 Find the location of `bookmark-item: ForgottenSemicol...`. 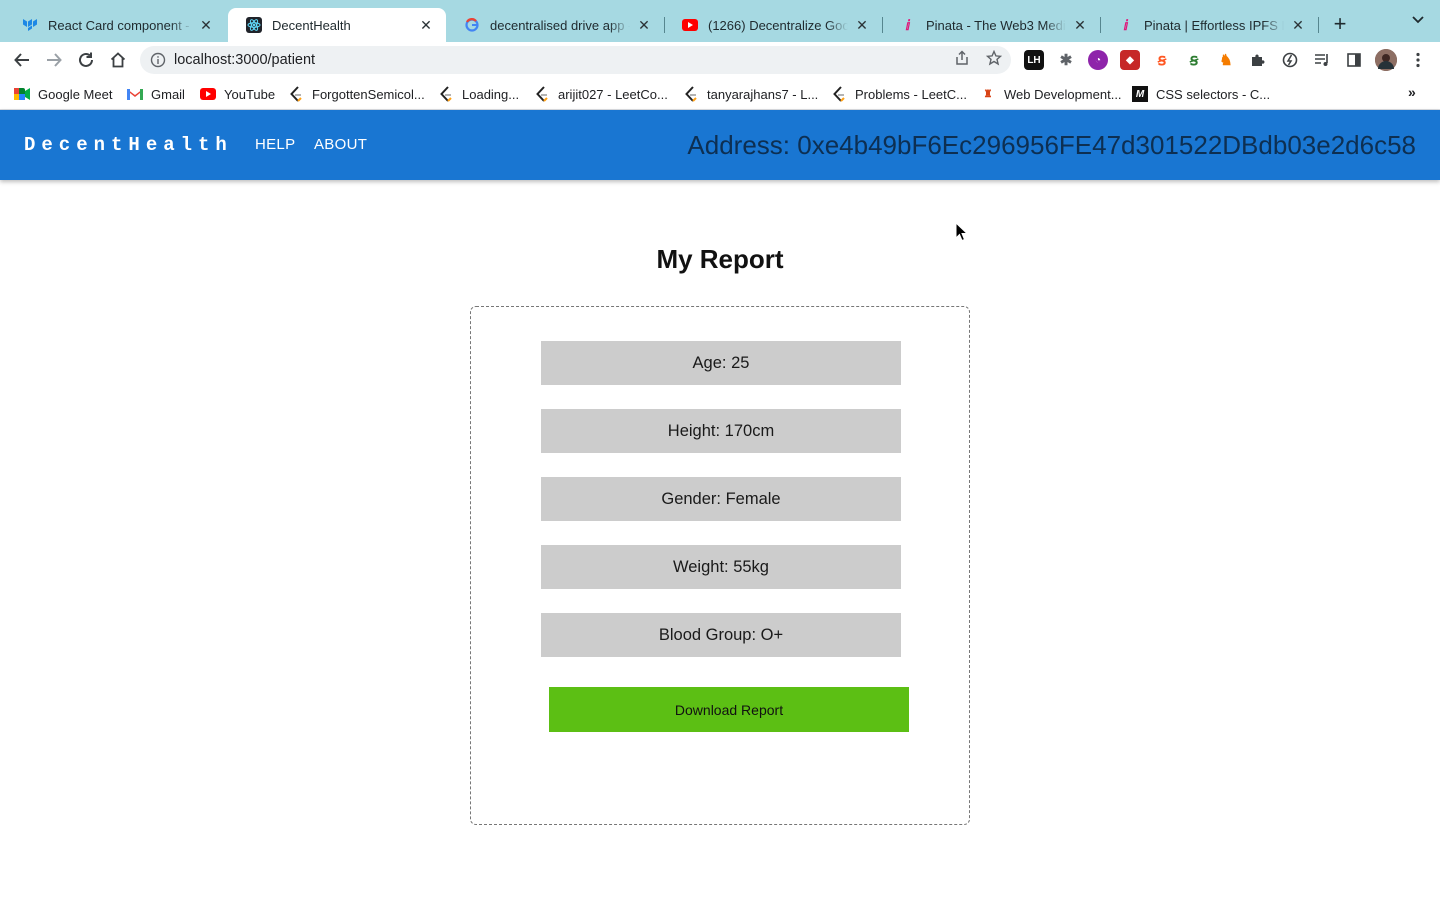

bookmark-item: ForgottenSemicol... is located at coordinates (356, 94).